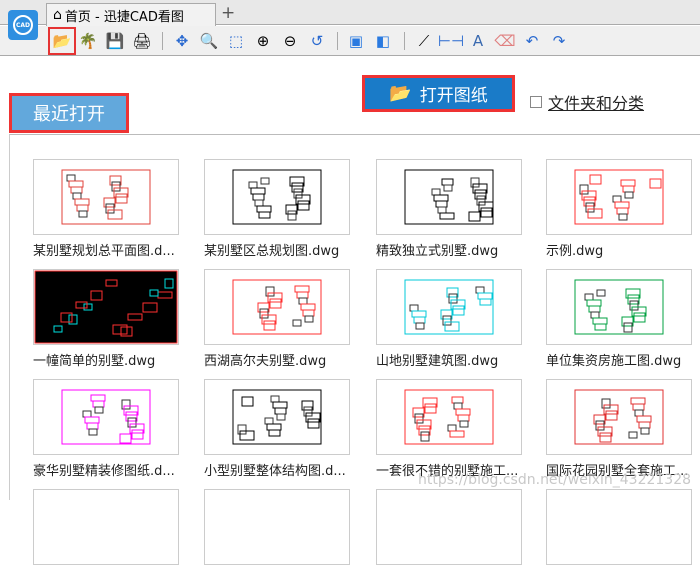 The image size is (700, 570). What do you see at coordinates (57, 15) in the screenshot?
I see `home-icon: ⌂` at bounding box center [57, 15].